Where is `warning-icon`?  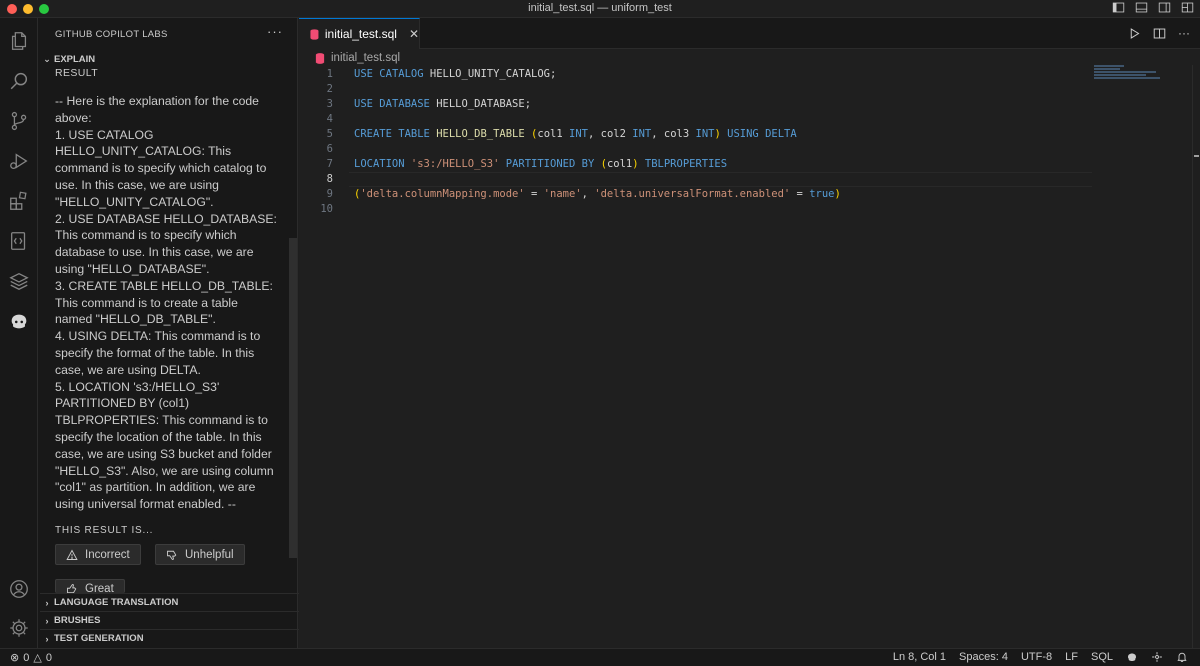 warning-icon is located at coordinates (72, 554).